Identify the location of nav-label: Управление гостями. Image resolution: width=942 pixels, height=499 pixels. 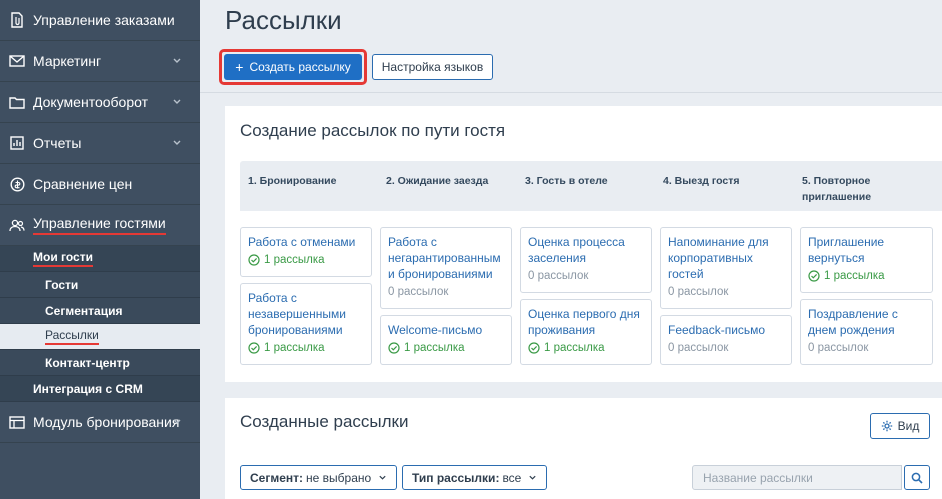
(99, 225).